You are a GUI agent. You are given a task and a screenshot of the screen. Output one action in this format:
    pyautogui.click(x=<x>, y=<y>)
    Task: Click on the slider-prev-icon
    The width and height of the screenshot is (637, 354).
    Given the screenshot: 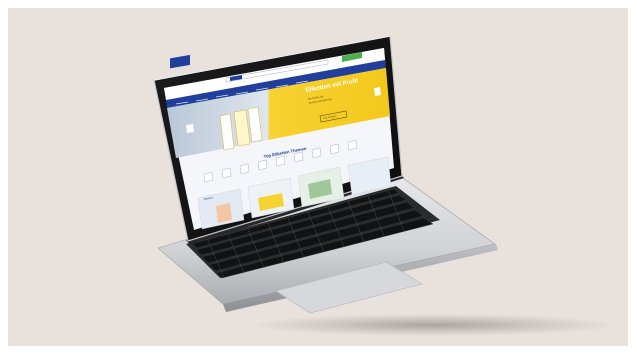 What is the action you would take?
    pyautogui.click(x=190, y=128)
    